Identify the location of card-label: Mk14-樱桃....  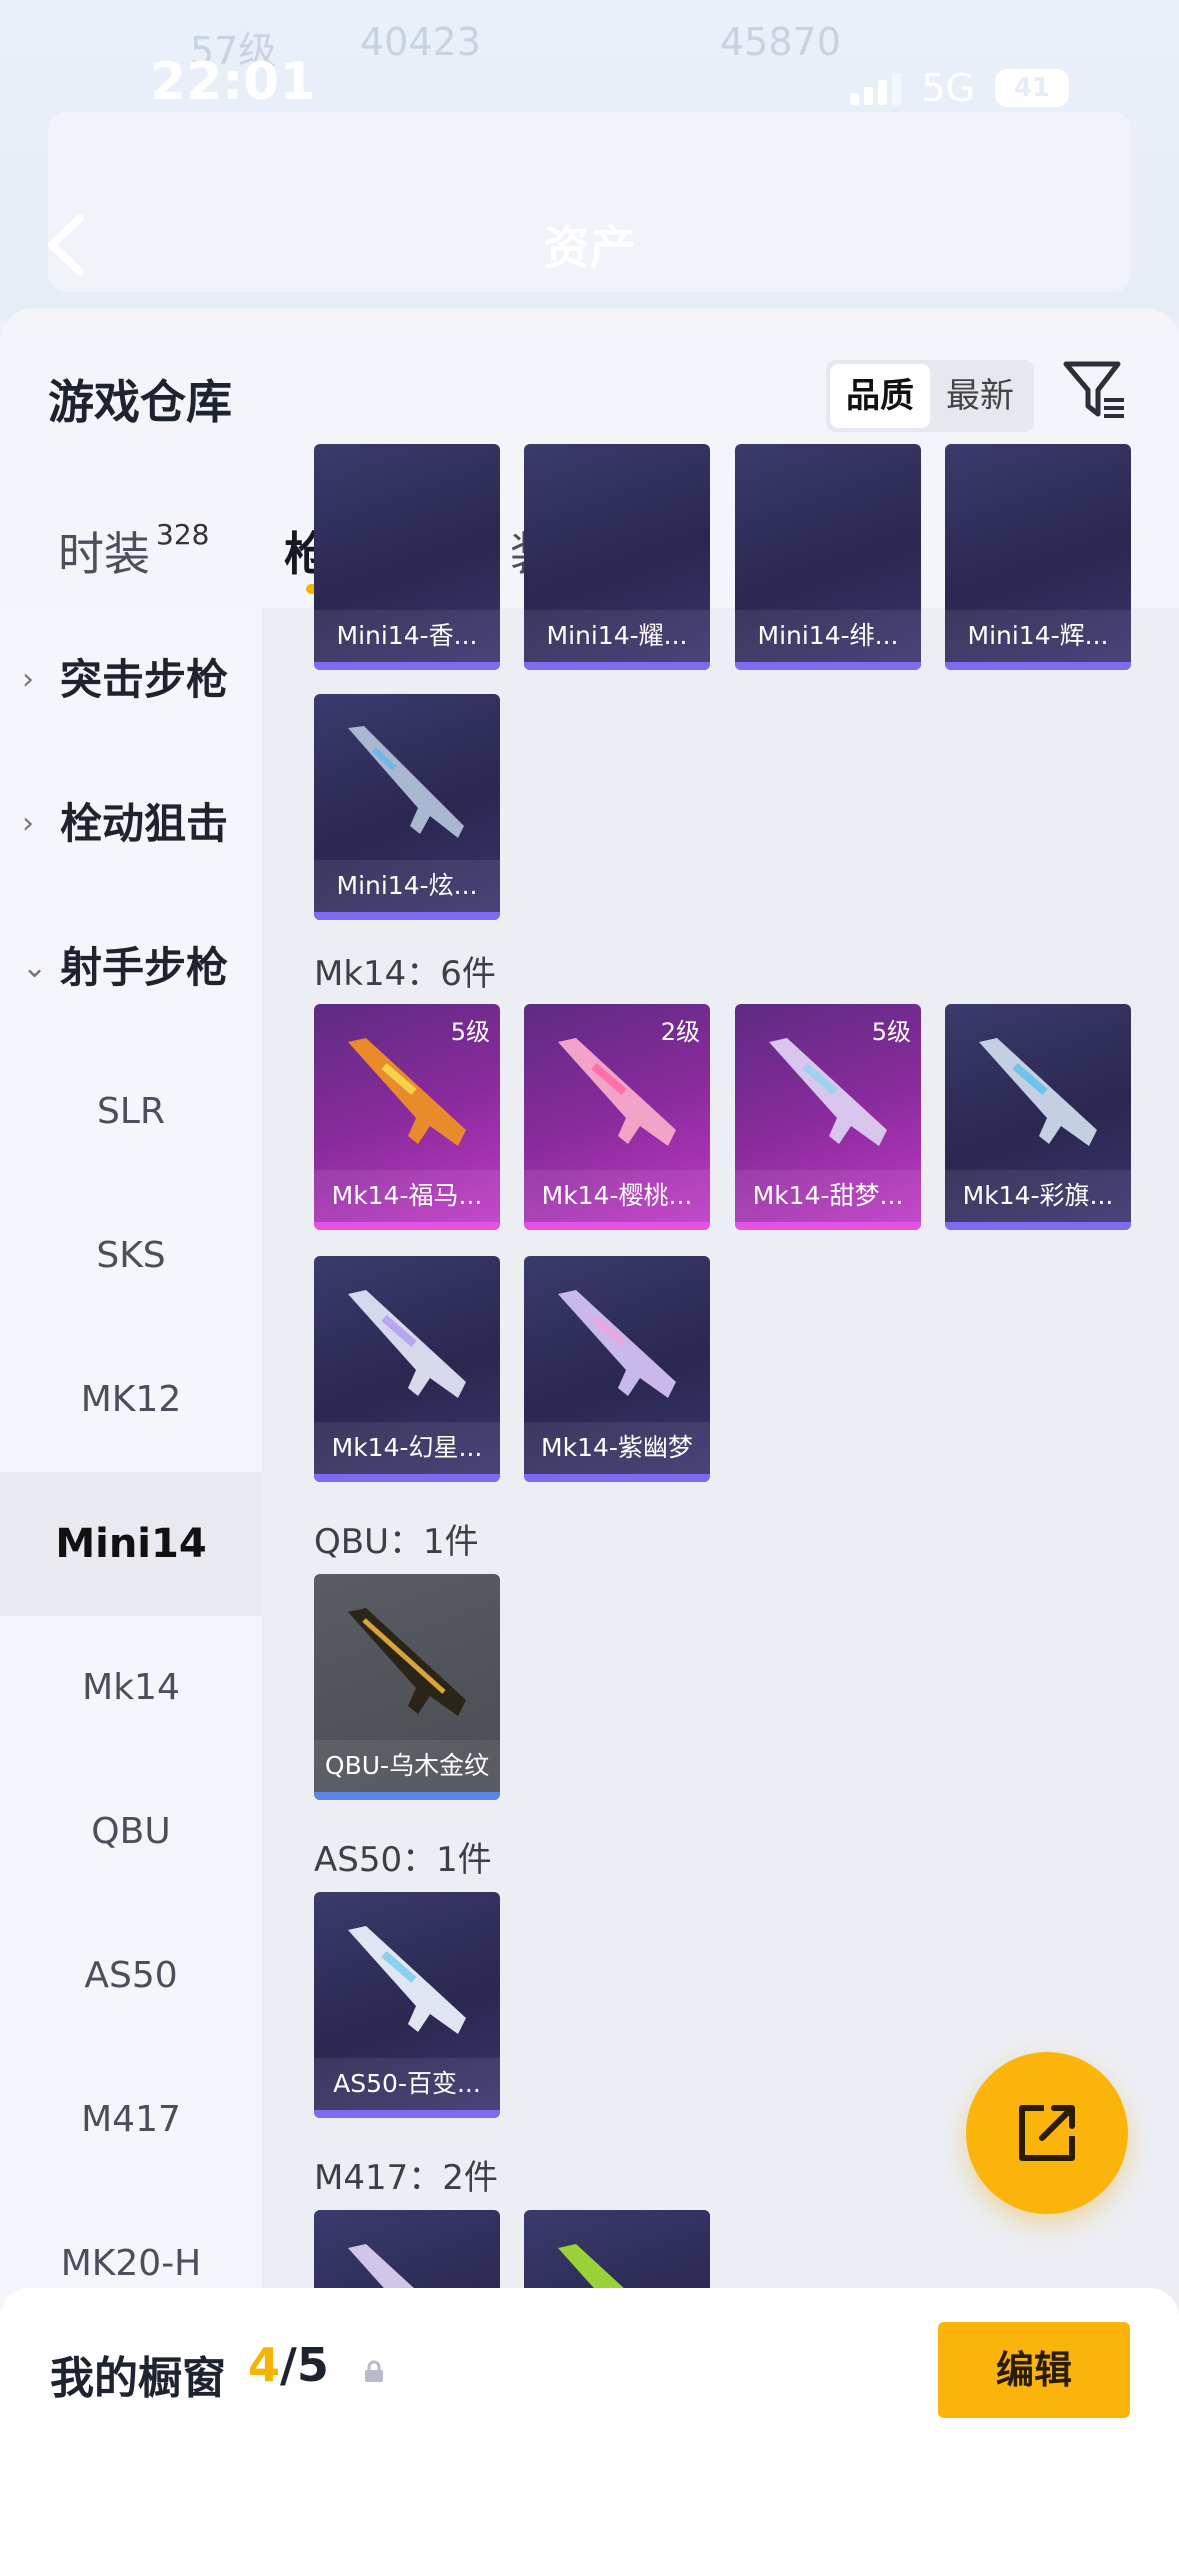
(617, 1196).